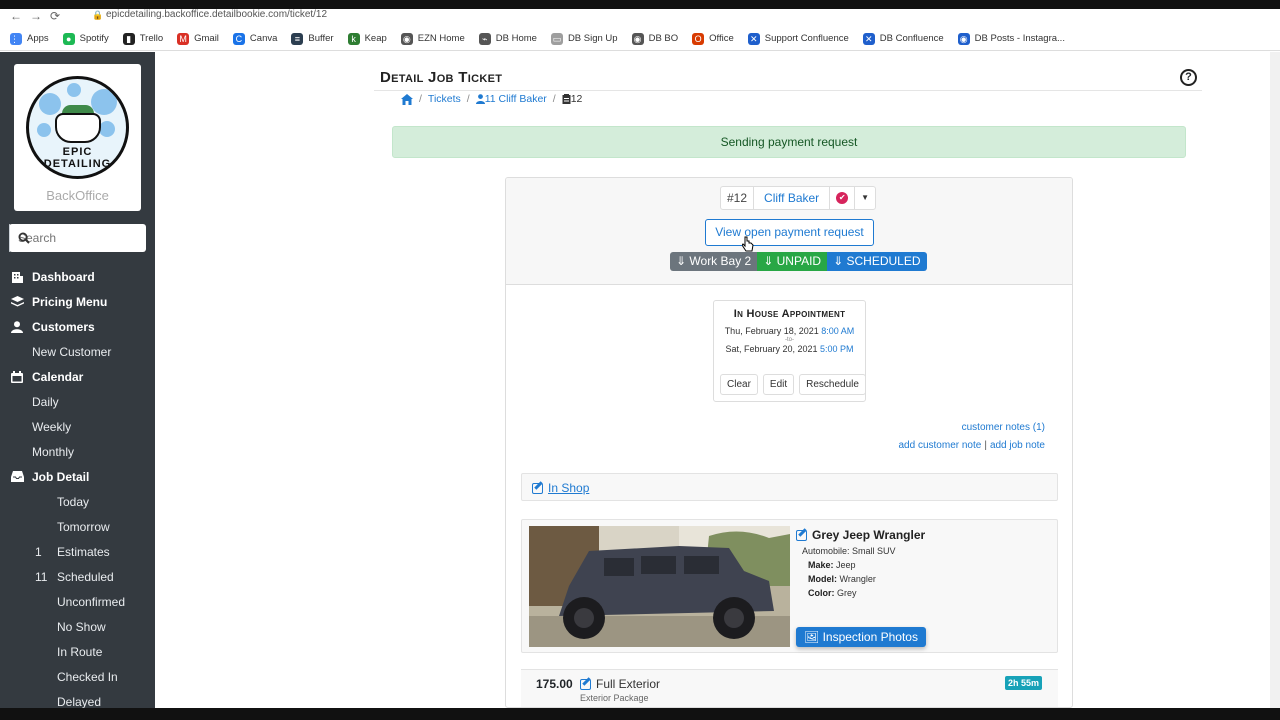 The width and height of the screenshot is (1280, 720). Describe the element at coordinates (77, 676) in the screenshot. I see `sidebar-item-checked-in: Checked In` at that location.